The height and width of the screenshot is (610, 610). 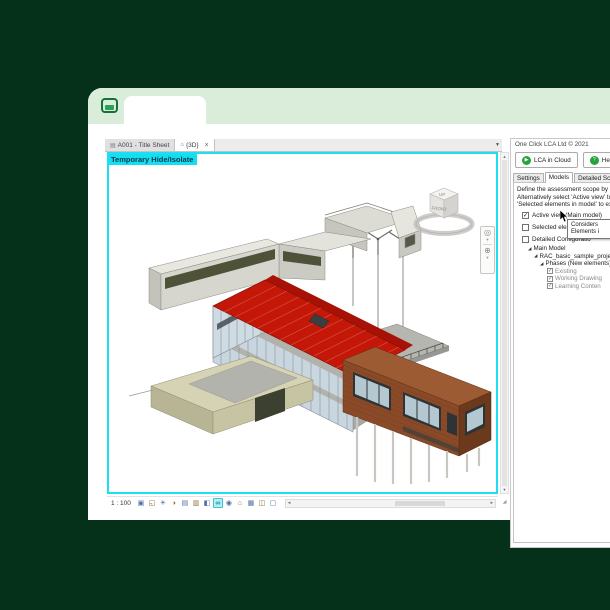 What do you see at coordinates (444, 211) in the screenshot?
I see `viewcube: UP FRONT` at bounding box center [444, 211].